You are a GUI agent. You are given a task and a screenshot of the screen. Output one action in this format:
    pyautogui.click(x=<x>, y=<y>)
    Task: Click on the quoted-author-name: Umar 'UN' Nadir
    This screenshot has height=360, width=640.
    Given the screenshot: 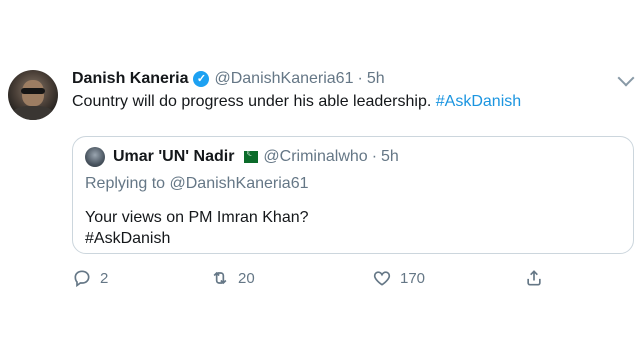 What is the action you would take?
    pyautogui.click(x=174, y=156)
    